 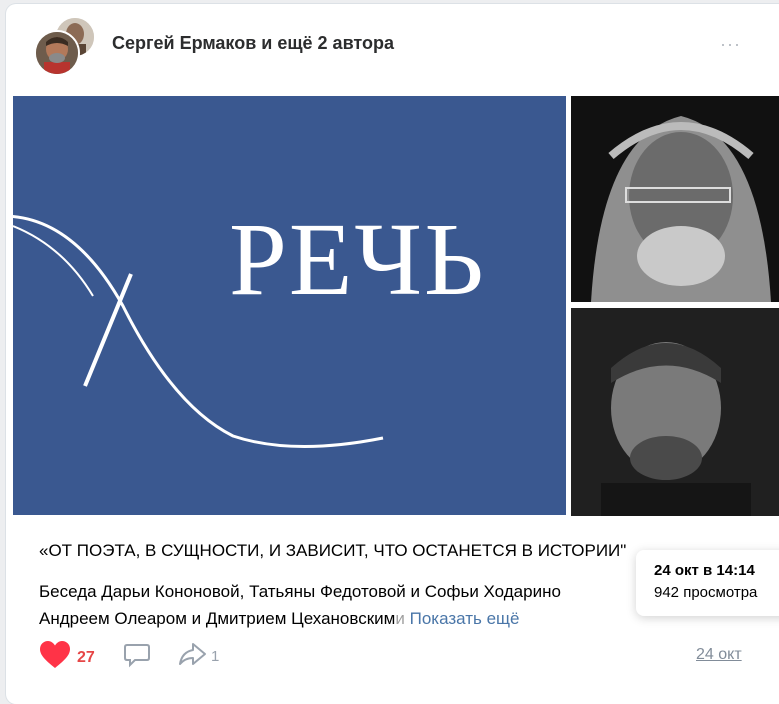 What do you see at coordinates (707, 583) in the screenshot?
I see `date-tooltip: 24 окт в 14:14 942 просмотра` at bounding box center [707, 583].